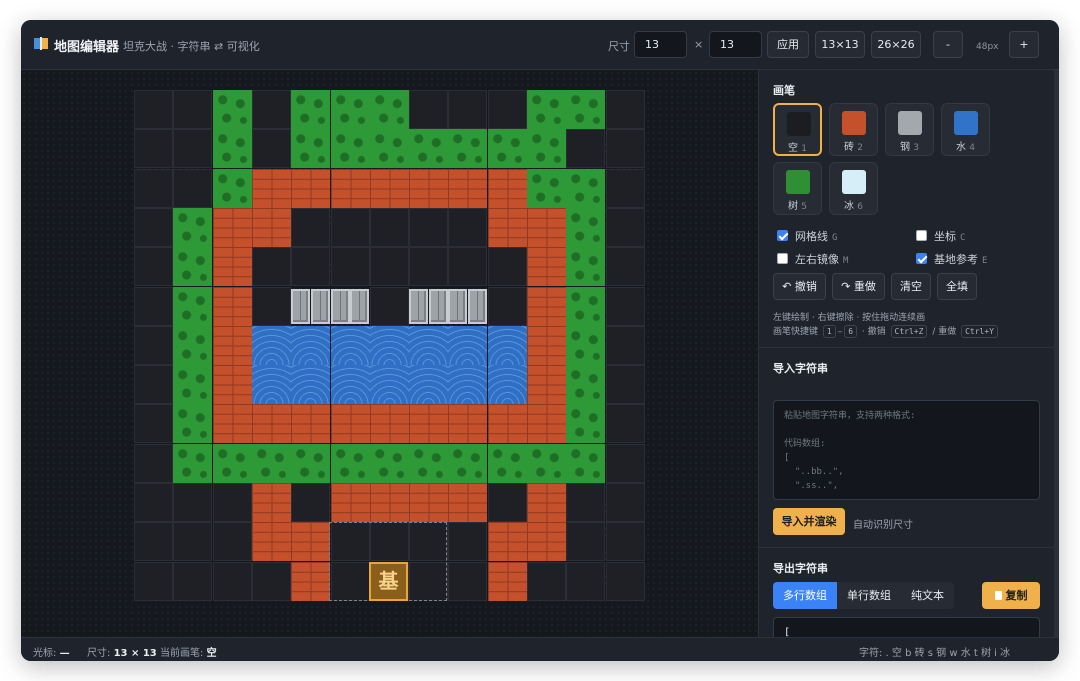 The image size is (1080, 681). What do you see at coordinates (911, 286) in the screenshot?
I see `clear-button: 清空` at bounding box center [911, 286].